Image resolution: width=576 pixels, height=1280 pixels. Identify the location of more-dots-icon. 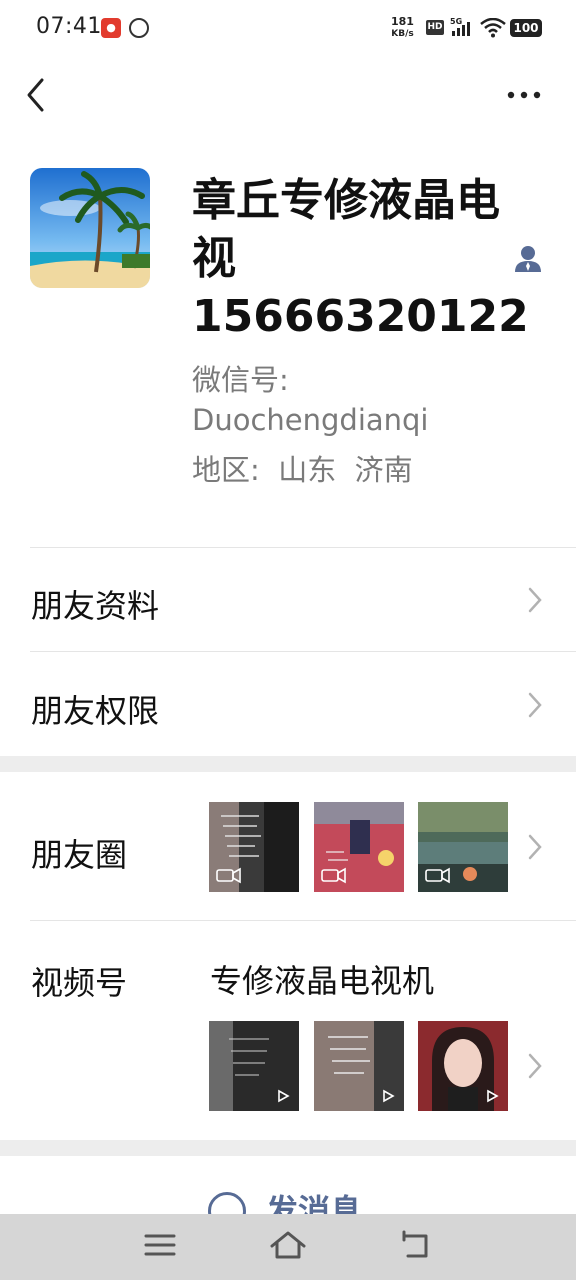
(524, 95).